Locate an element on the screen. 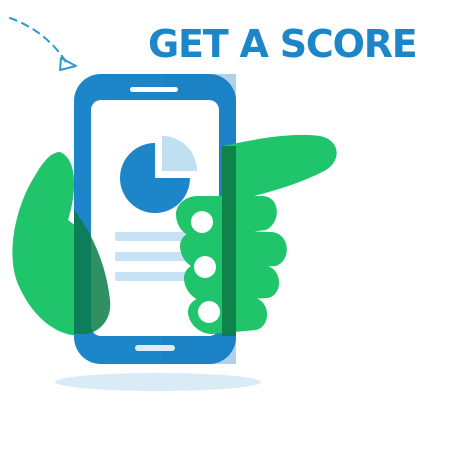 The height and width of the screenshot is (464, 449). headline-title: GET A SCORE is located at coordinates (283, 44).